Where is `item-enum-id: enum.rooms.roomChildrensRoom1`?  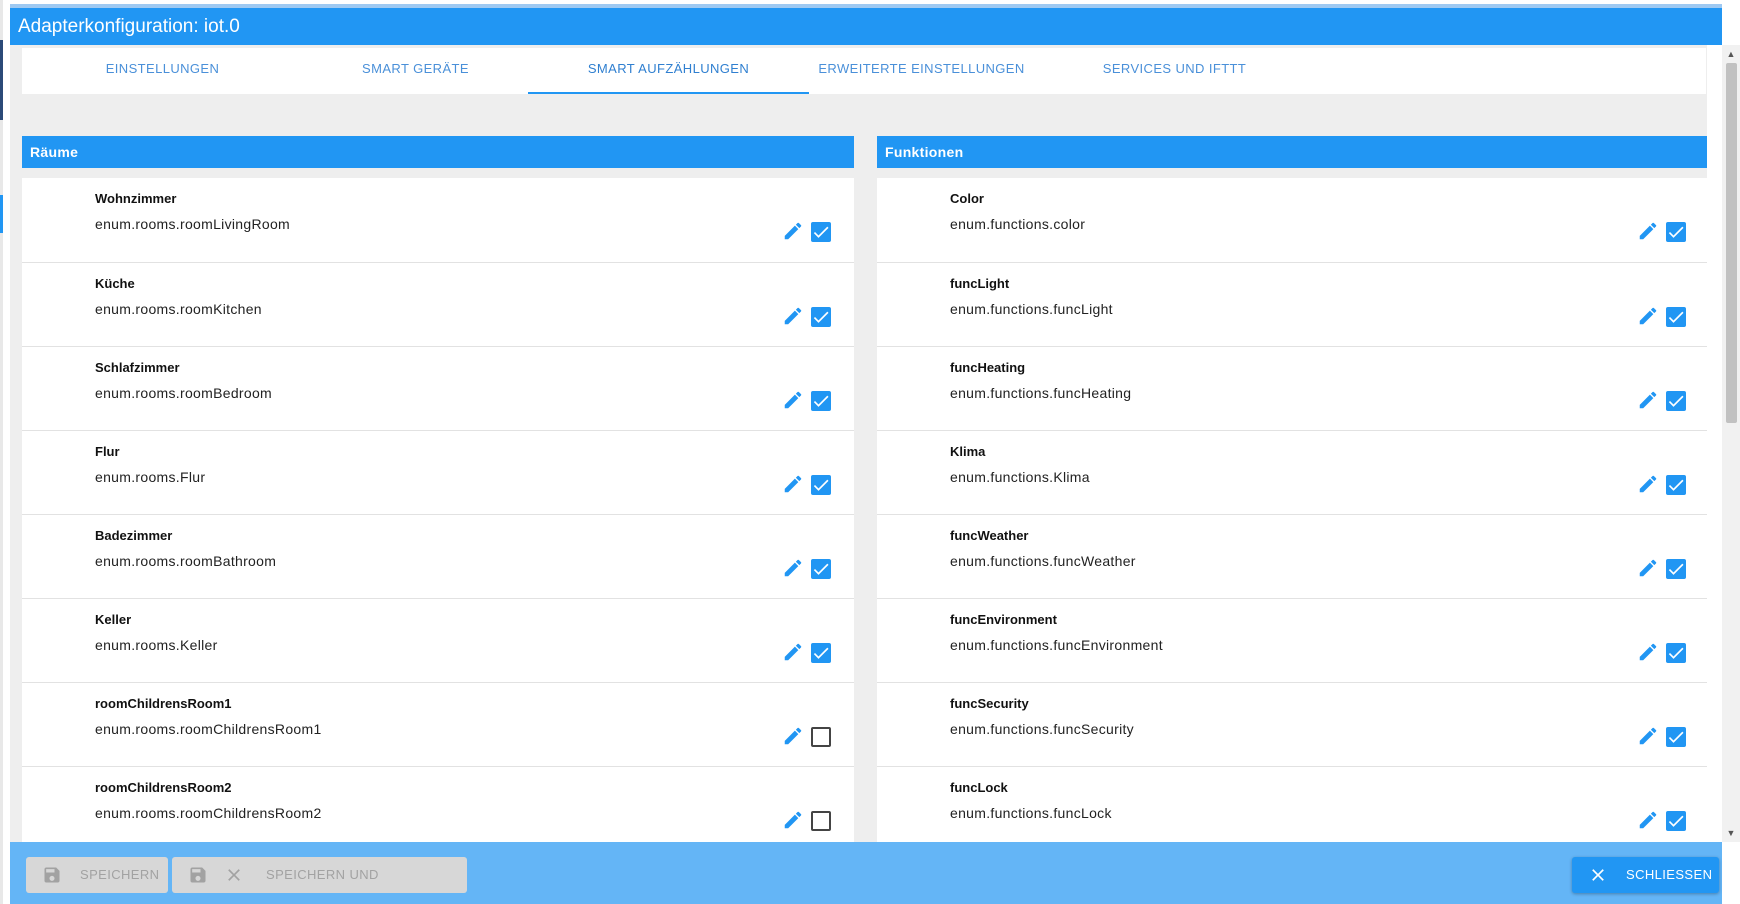
item-enum-id: enum.rooms.roomChildrensRoom1 is located at coordinates (208, 729).